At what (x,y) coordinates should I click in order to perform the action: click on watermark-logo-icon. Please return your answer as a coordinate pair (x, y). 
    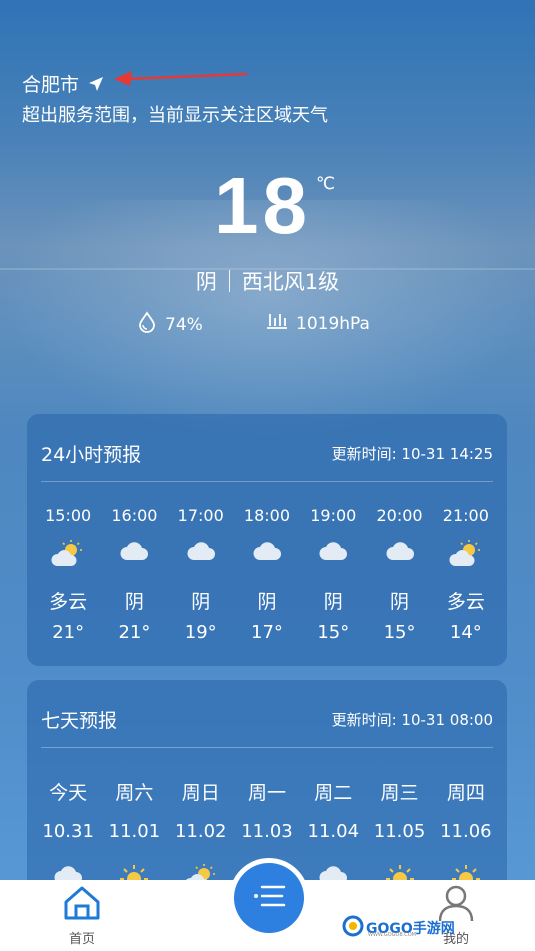
    Looking at the image, I should click on (353, 928).